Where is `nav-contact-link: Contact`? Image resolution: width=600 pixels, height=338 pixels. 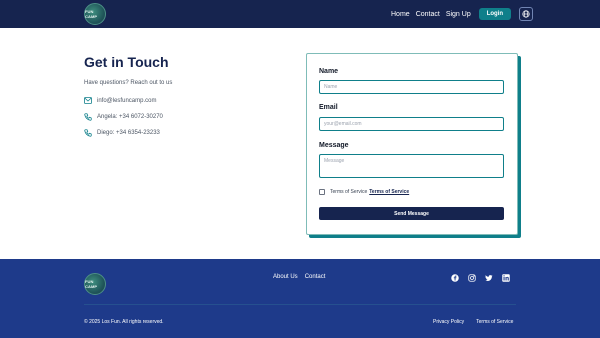
nav-contact-link: Contact is located at coordinates (428, 14).